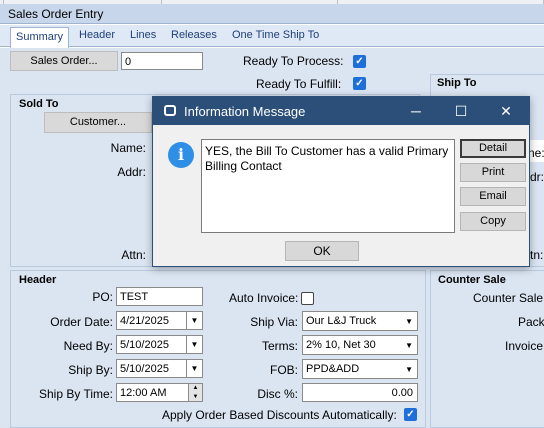 The width and height of the screenshot is (544, 428). Describe the element at coordinates (493, 148) in the screenshot. I see `detail-button: Detail` at that location.